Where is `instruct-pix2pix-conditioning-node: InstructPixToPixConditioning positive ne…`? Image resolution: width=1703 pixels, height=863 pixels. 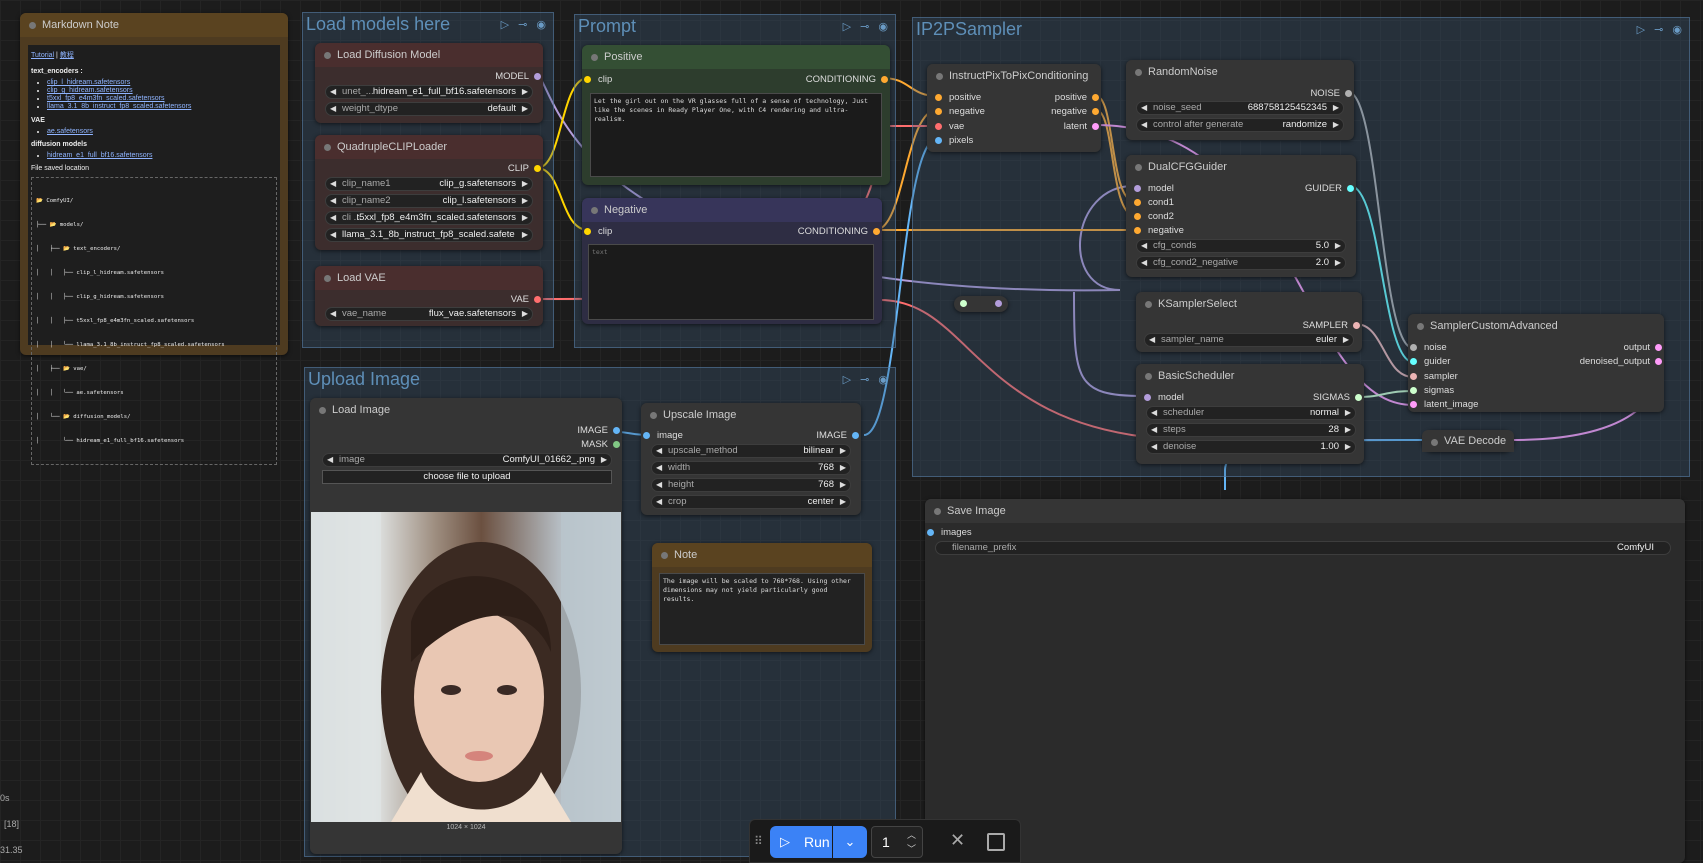 instruct-pix2pix-conditioning-node: InstructPixToPixConditioning positive ne… is located at coordinates (1014, 108).